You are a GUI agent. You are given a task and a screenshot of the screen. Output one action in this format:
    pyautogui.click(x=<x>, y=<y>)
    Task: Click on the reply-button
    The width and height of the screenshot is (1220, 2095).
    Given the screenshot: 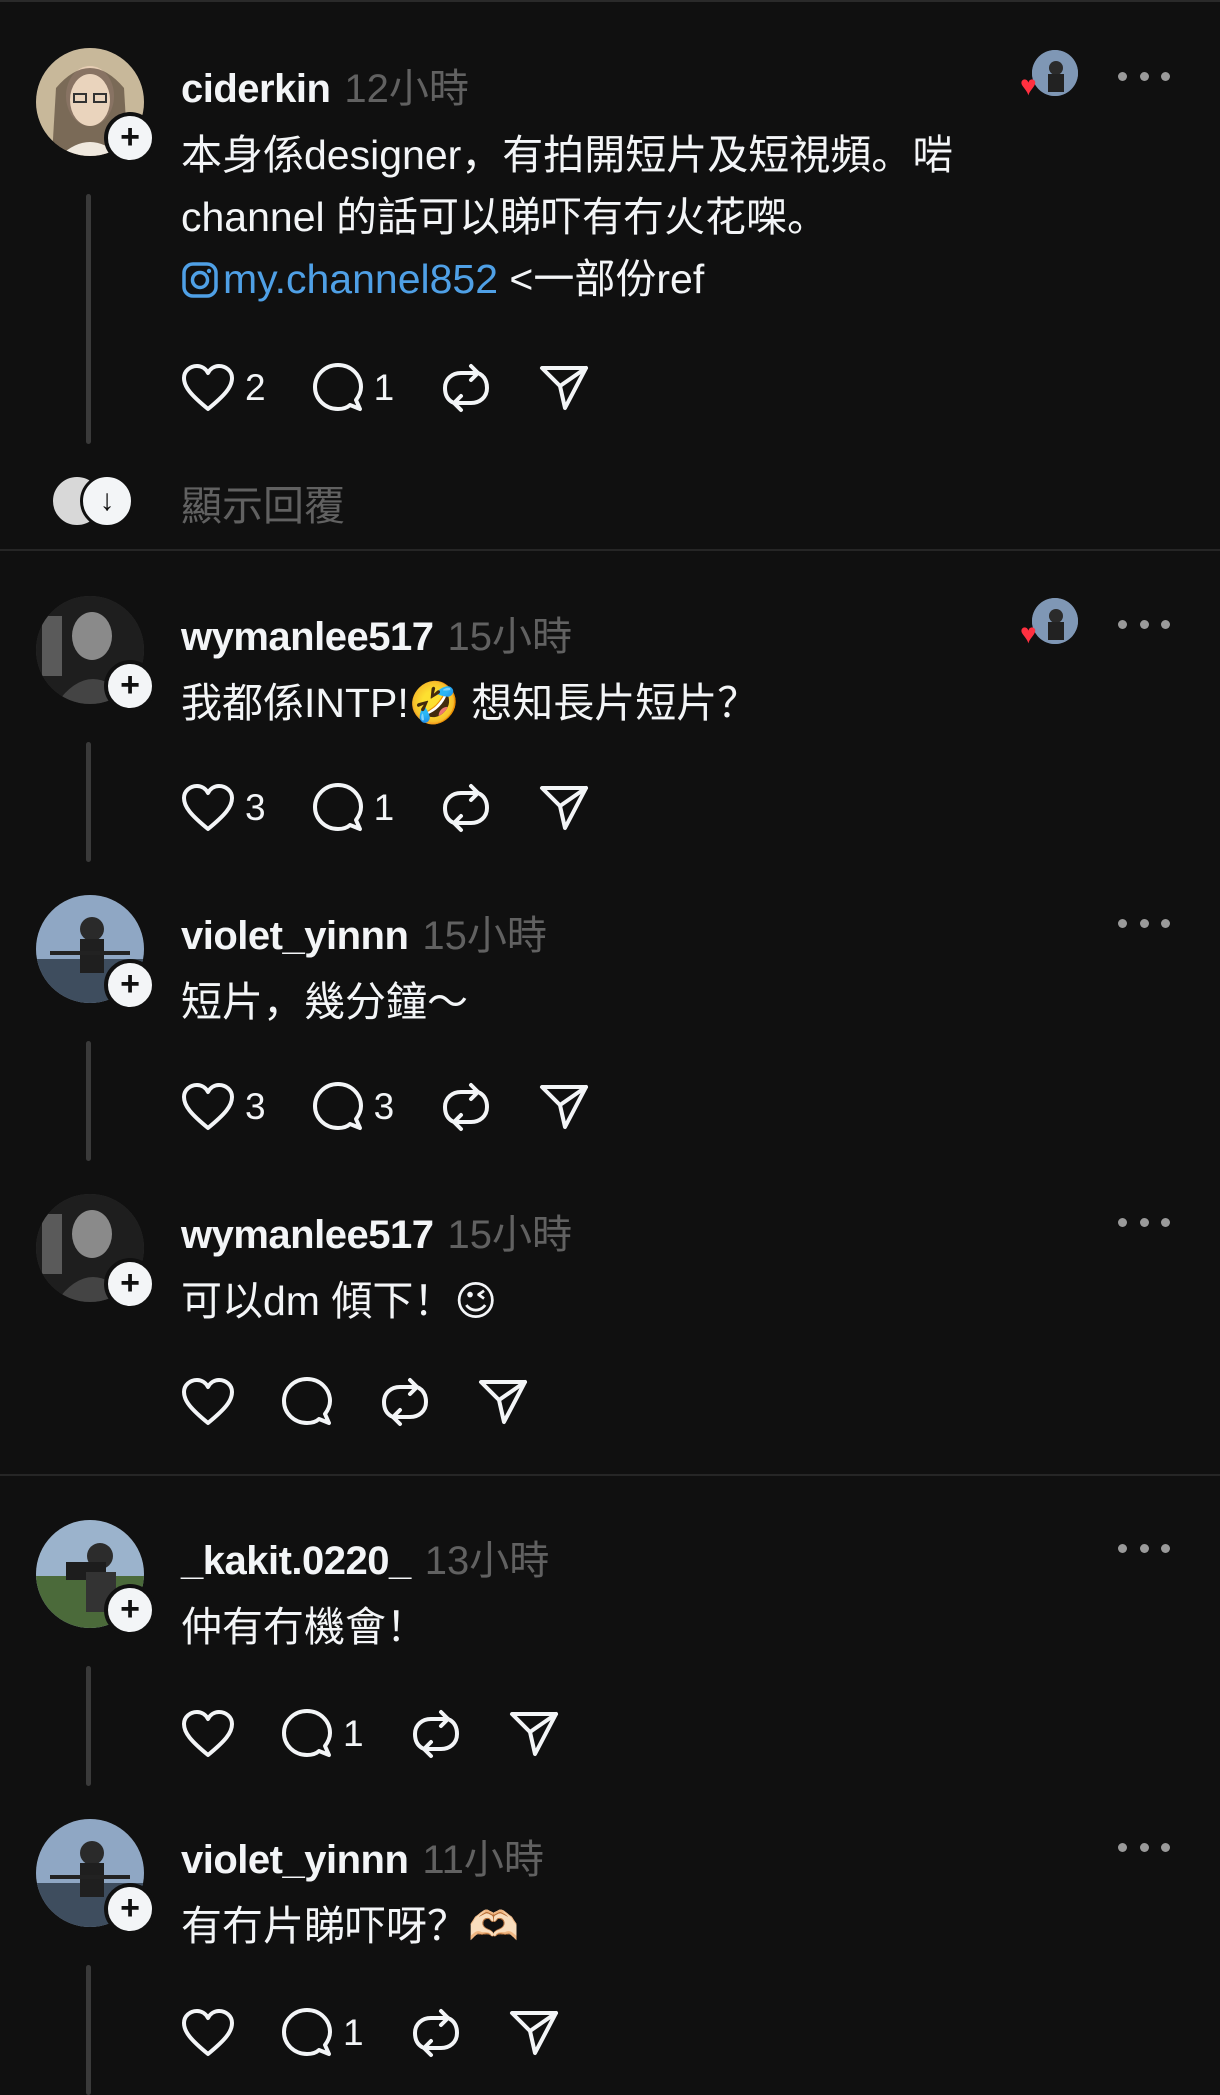 What is the action you would take?
    pyautogui.click(x=307, y=1402)
    